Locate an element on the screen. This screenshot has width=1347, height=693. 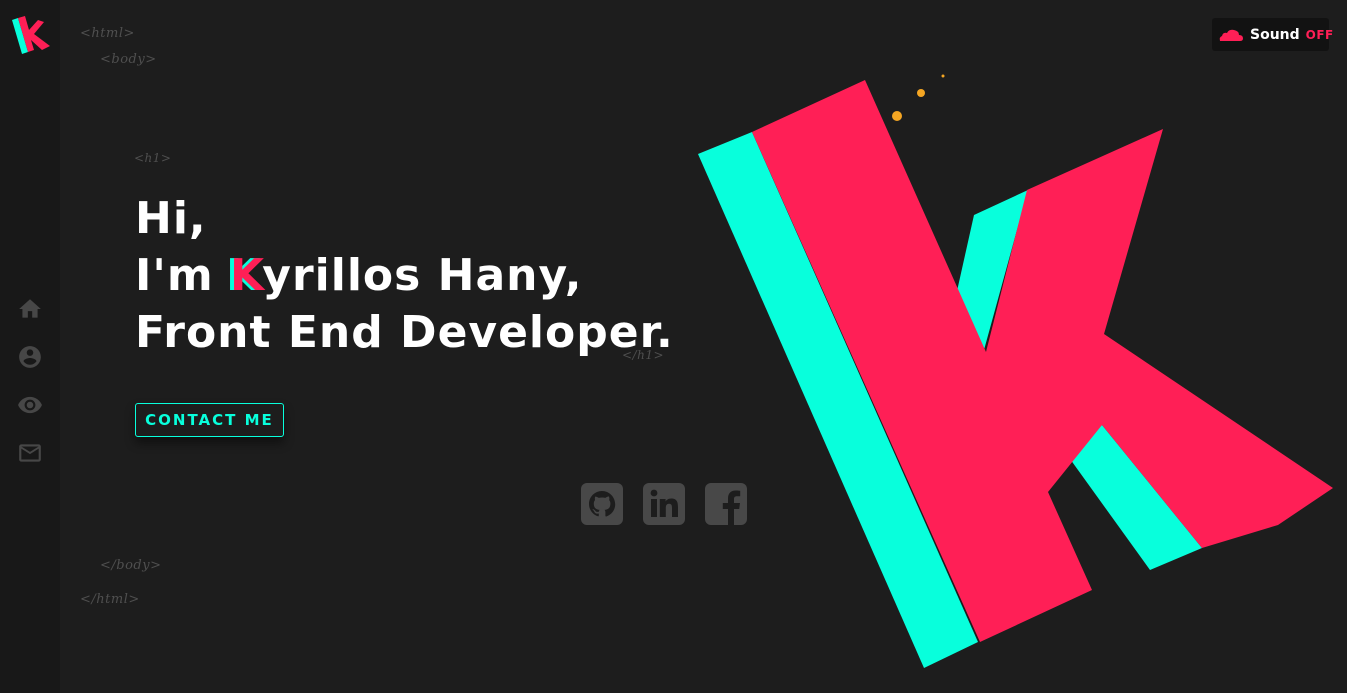
sound-state: OFF is located at coordinates (1319, 34).